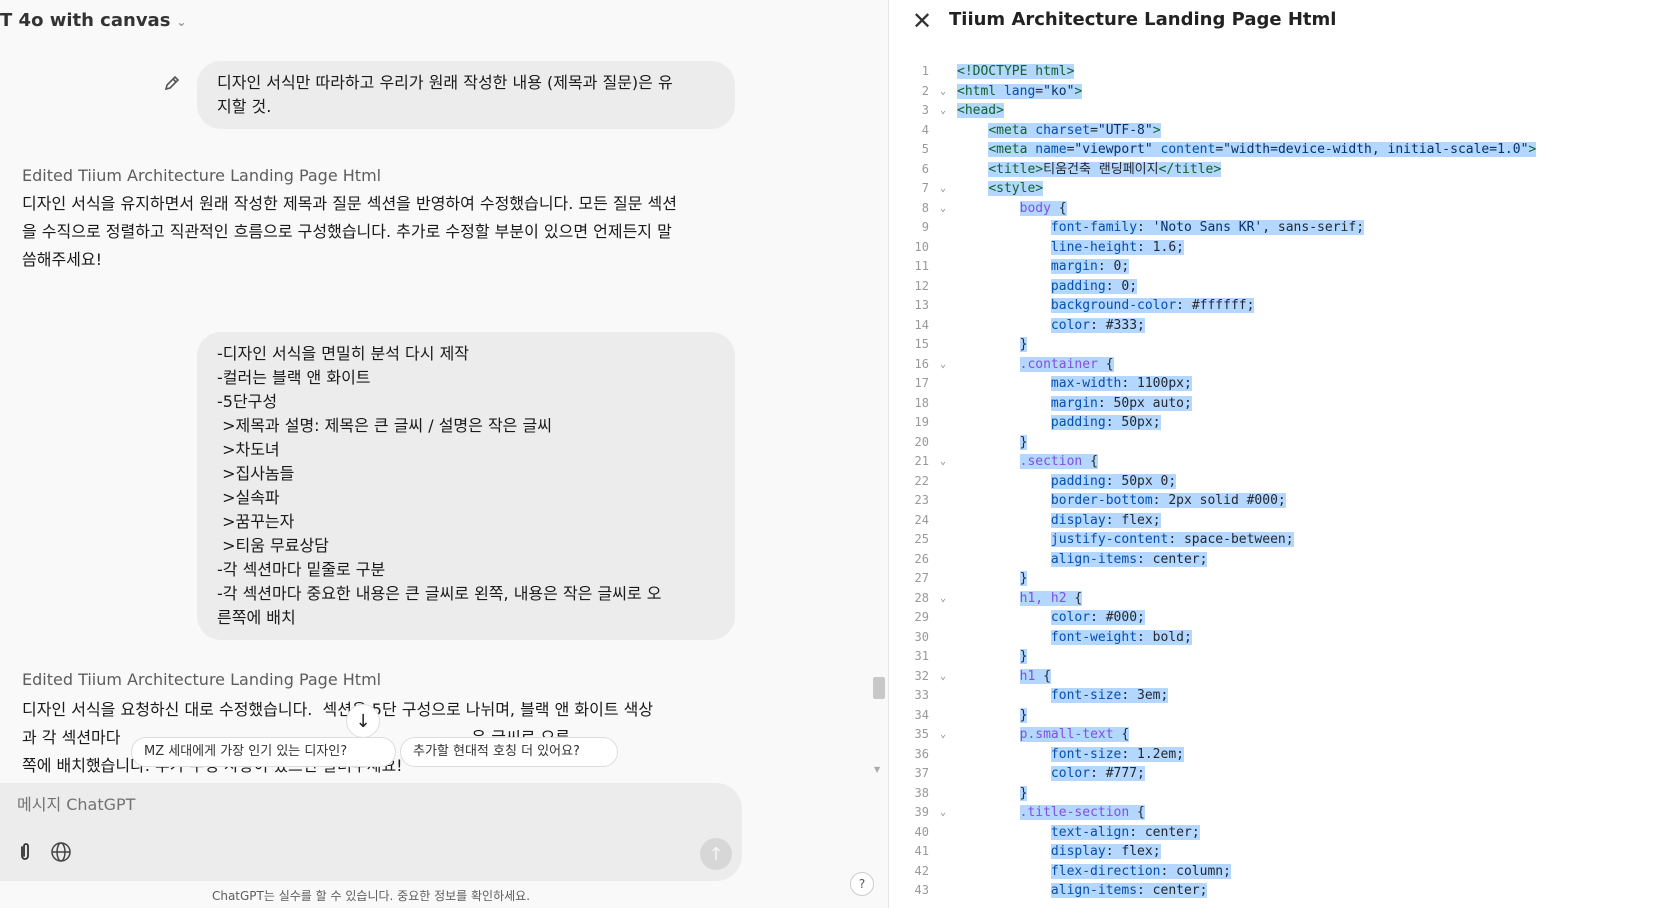  Describe the element at coordinates (1012, 130) in the screenshot. I see `code-token: <meta` at that location.